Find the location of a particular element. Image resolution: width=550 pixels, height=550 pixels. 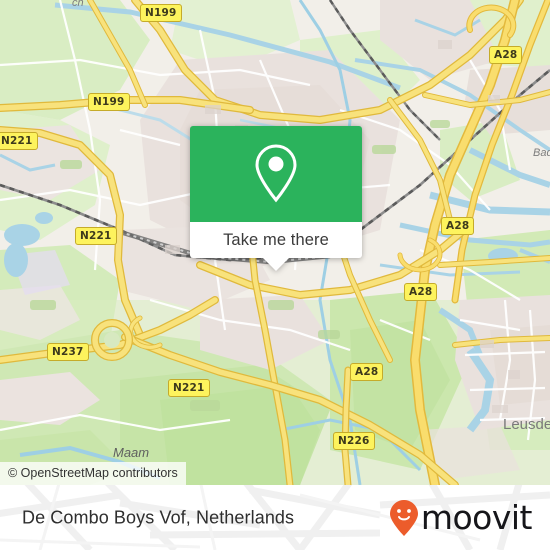

footer-bar: De Combo Boys Vof, Netherlands moovit is located at coordinates (275, 517).